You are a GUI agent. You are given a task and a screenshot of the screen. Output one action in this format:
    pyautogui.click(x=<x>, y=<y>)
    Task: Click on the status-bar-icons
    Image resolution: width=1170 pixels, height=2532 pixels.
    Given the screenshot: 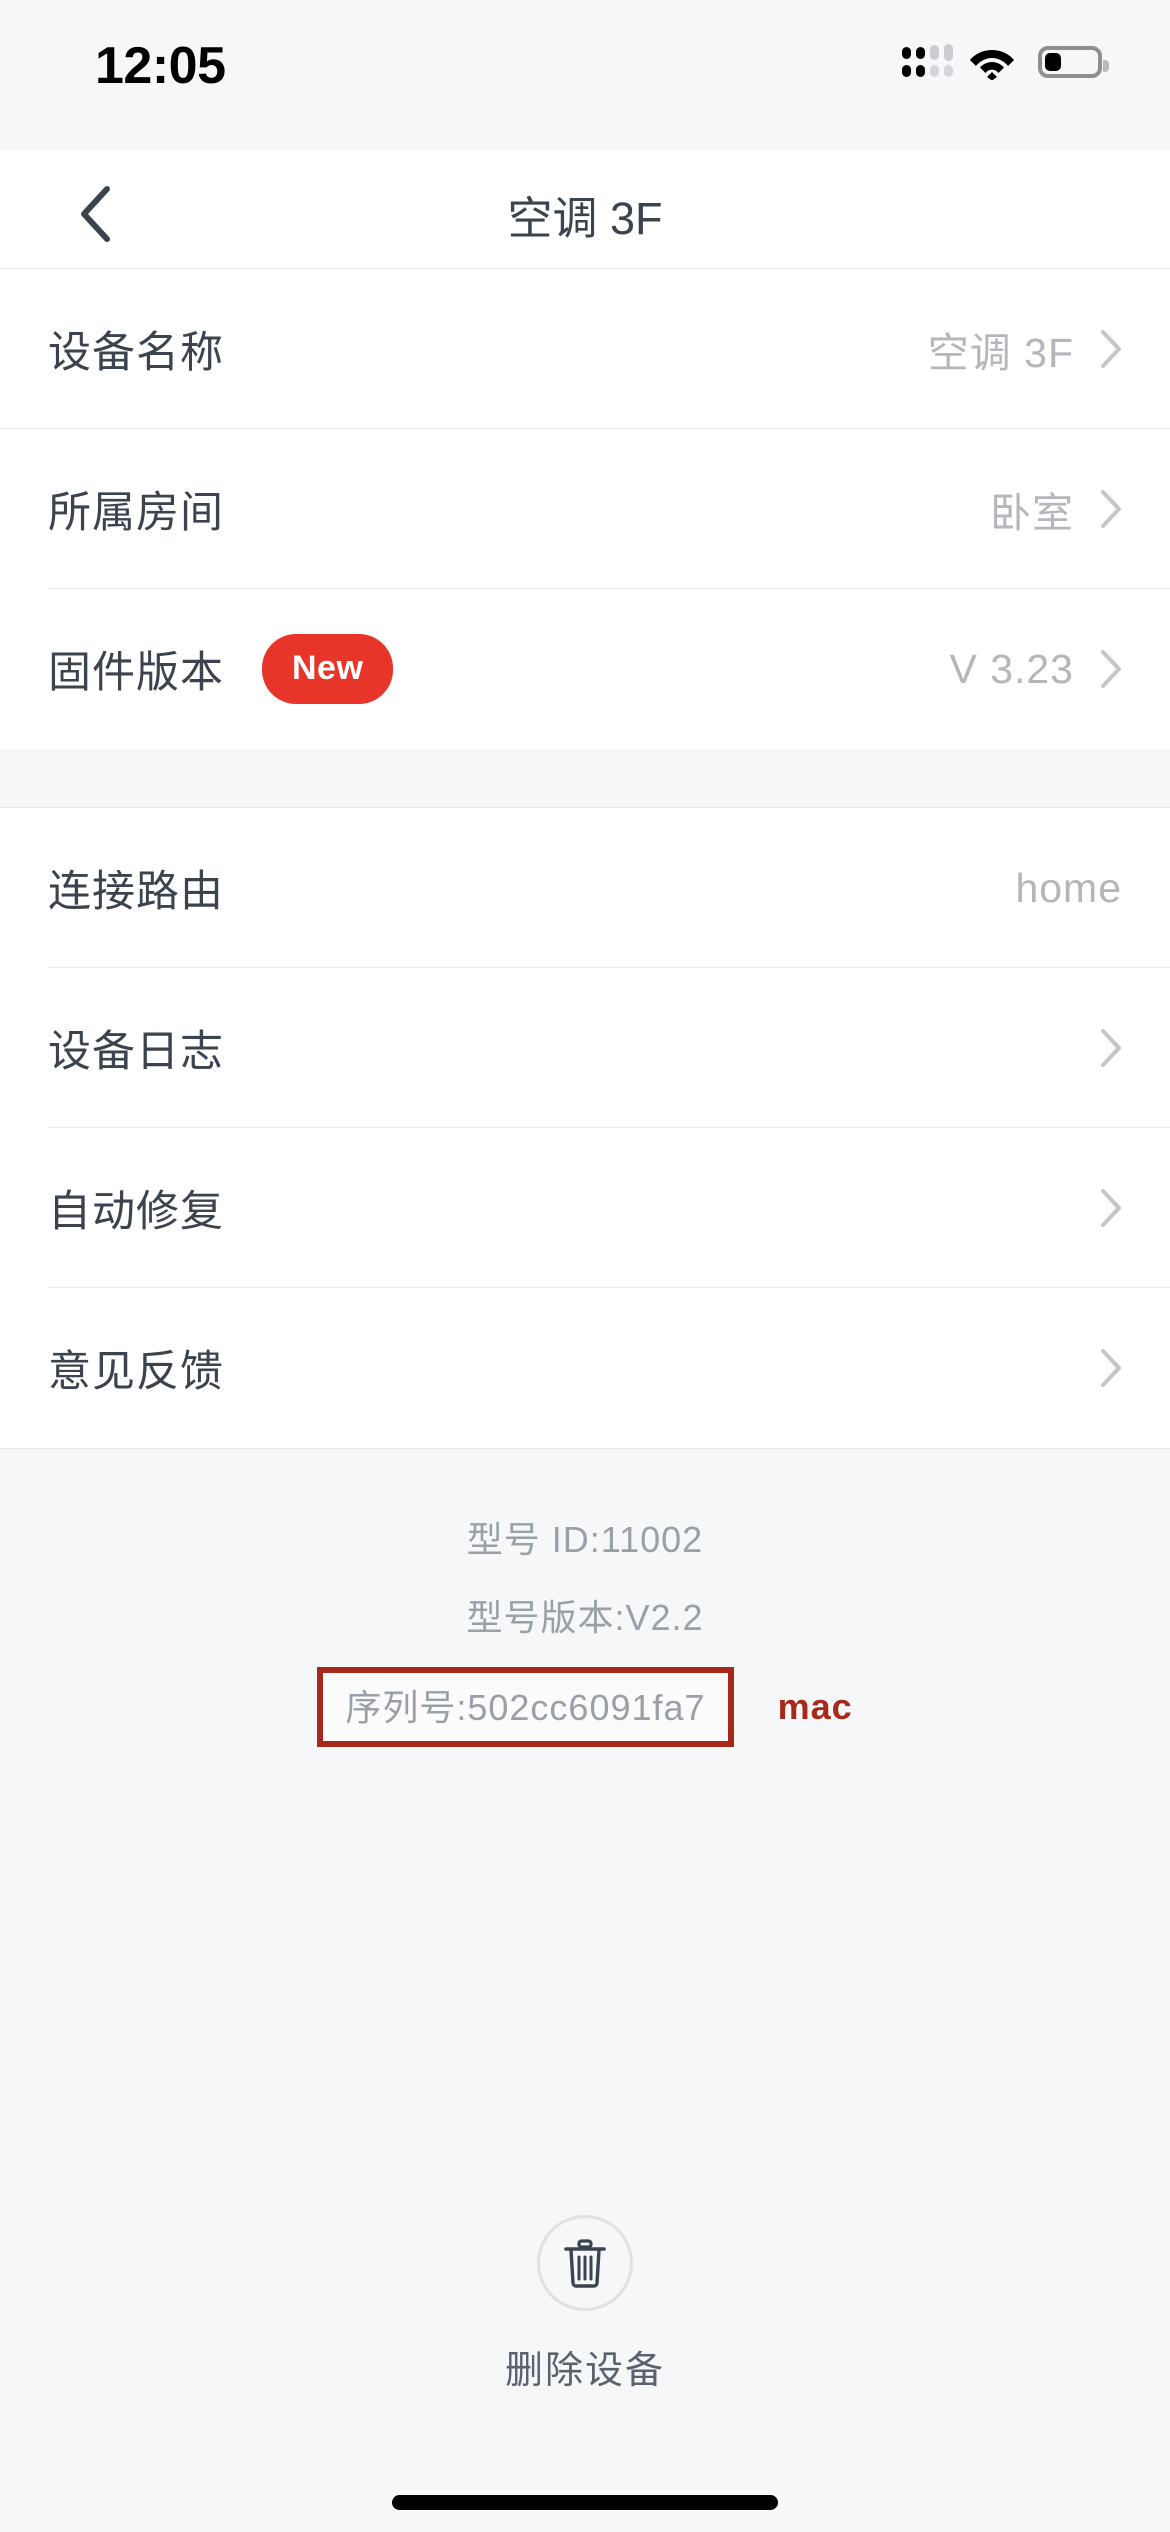 What is the action you would take?
    pyautogui.click(x=1005, y=62)
    